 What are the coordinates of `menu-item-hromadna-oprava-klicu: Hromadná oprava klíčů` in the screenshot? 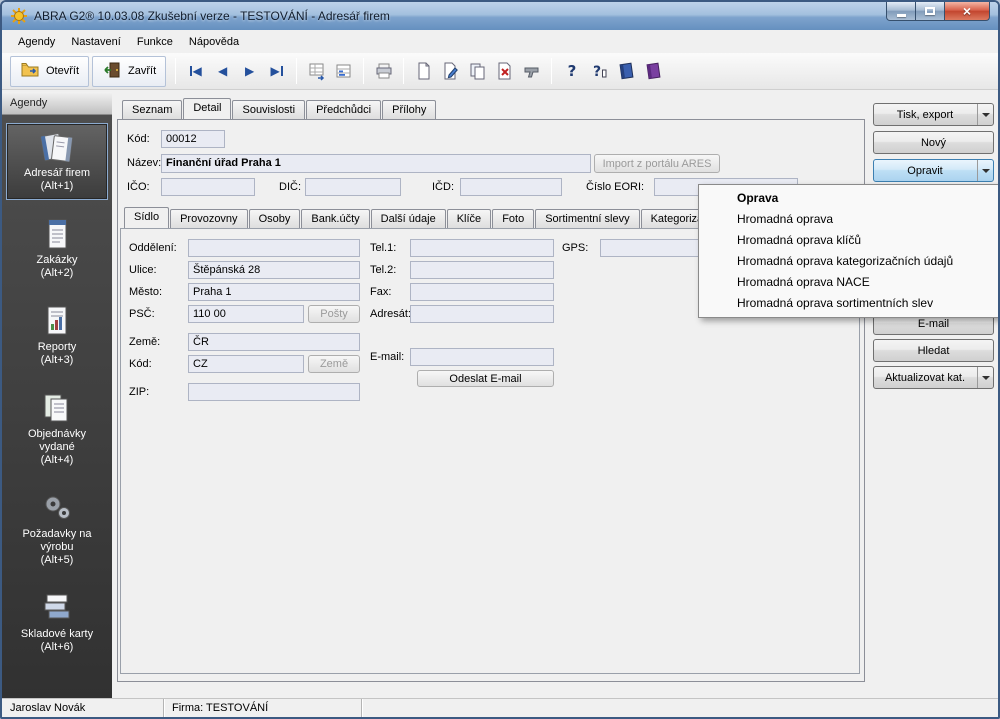 It's located at (848, 240).